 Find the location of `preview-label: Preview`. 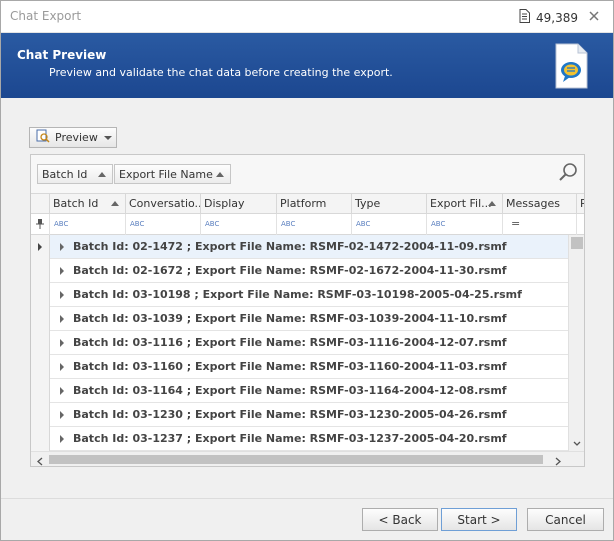

preview-label: Preview is located at coordinates (76, 137).